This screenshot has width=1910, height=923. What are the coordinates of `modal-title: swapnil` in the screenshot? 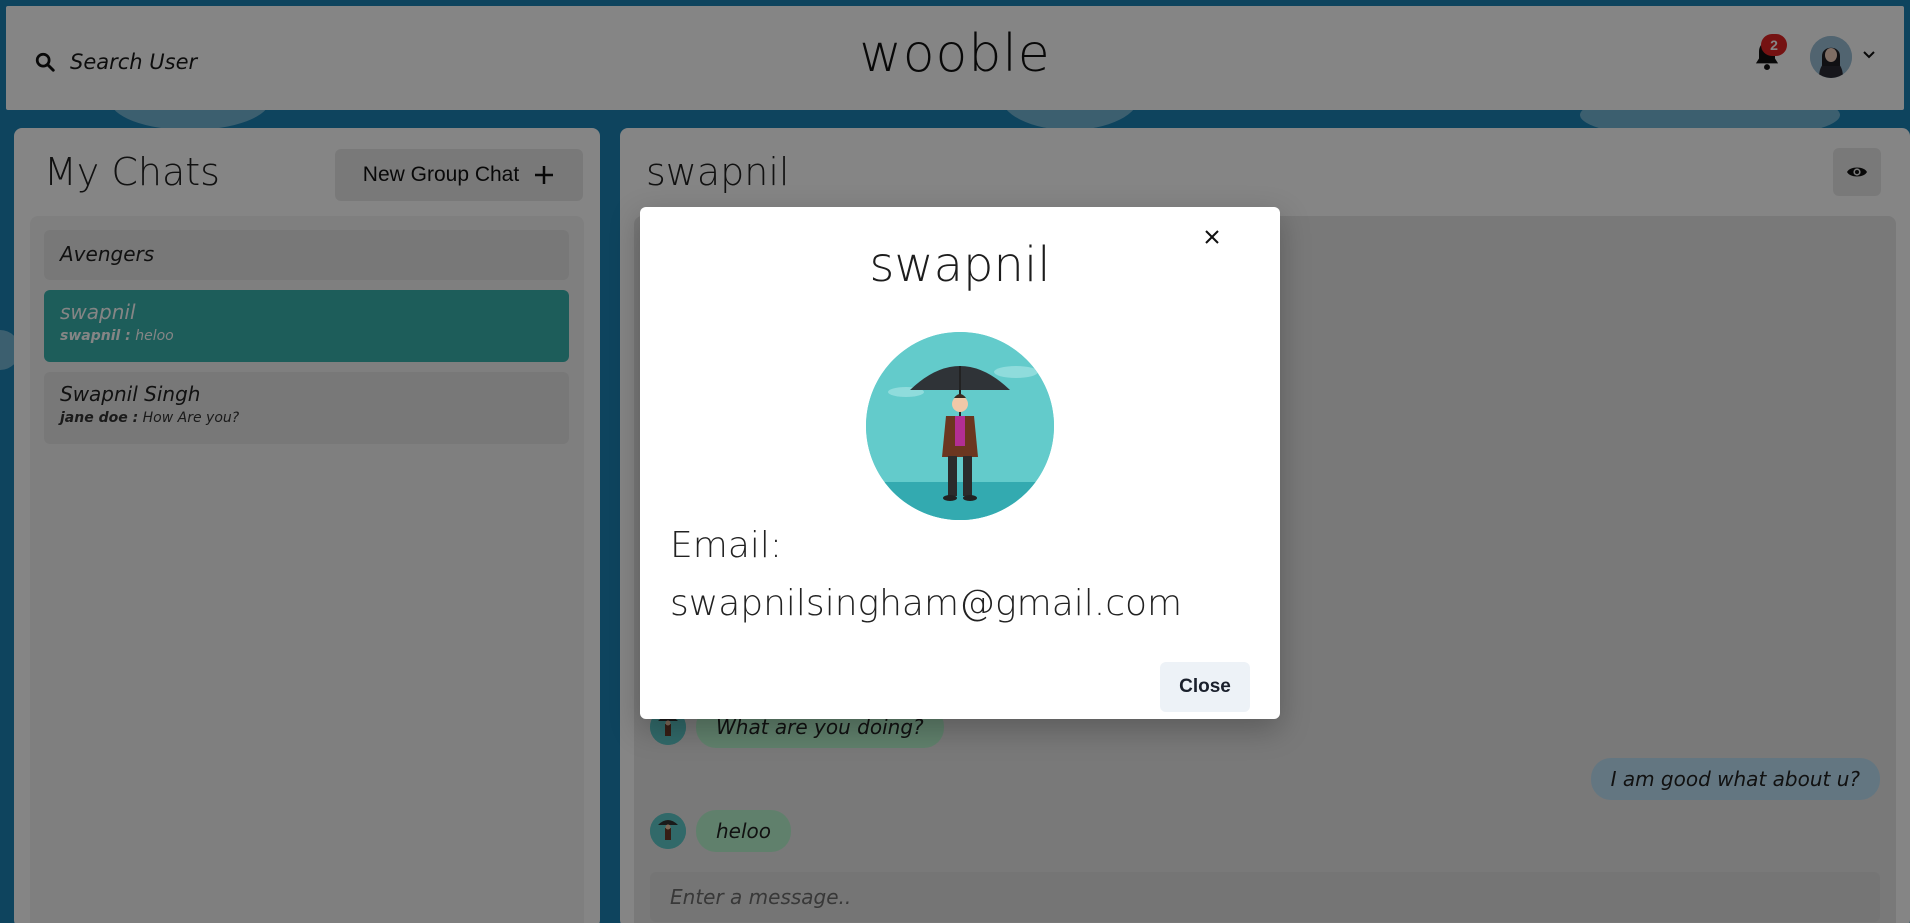 It's located at (960, 265).